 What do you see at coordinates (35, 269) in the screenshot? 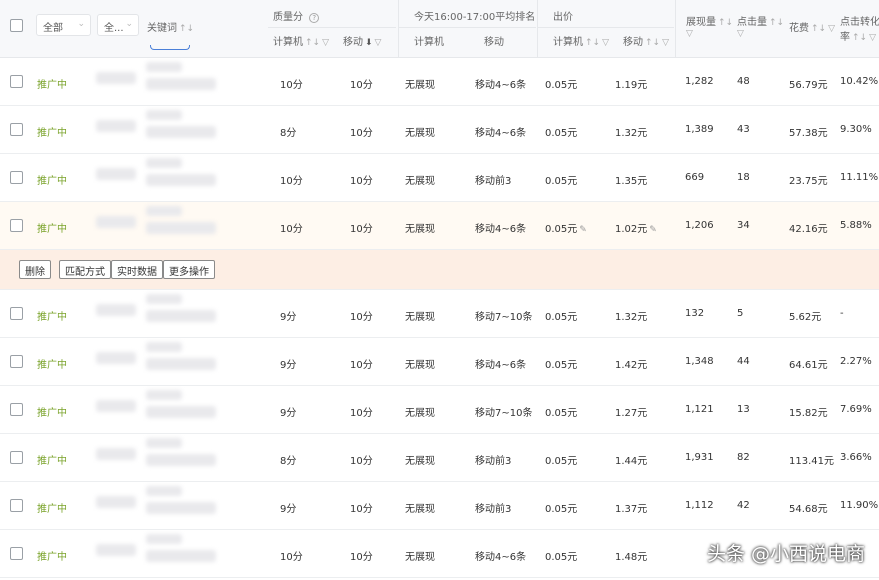
I see `delete-button: 删除` at bounding box center [35, 269].